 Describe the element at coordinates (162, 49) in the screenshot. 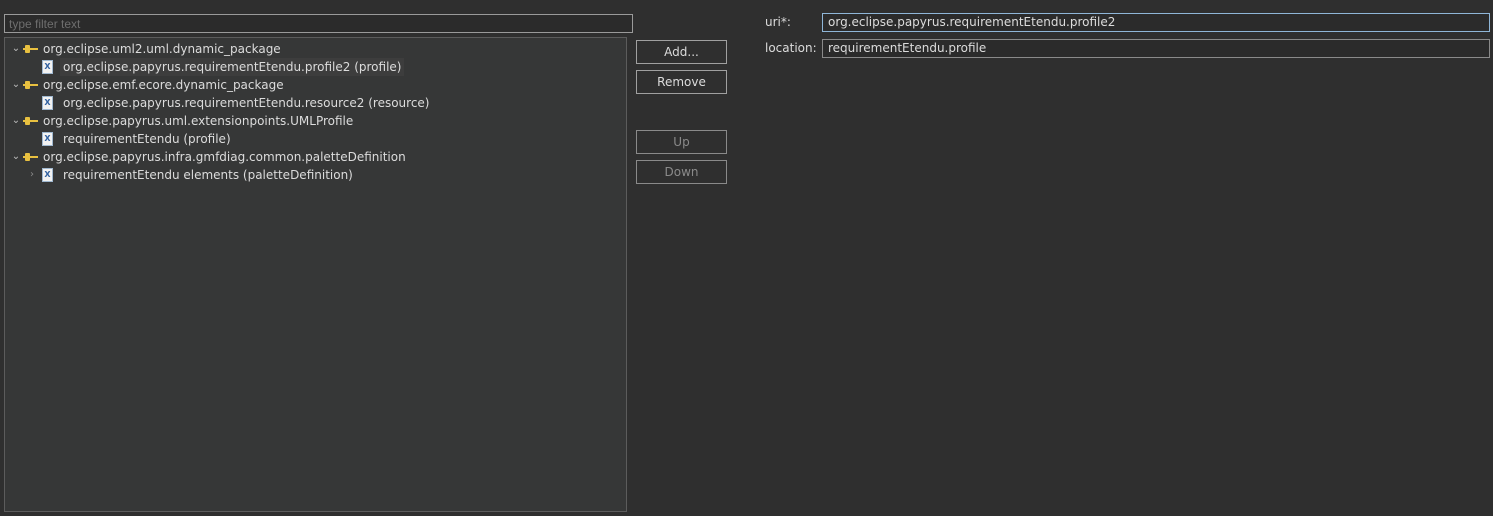

I see `tree-node-label: org.eclipse.uml2.uml.dynamic_package` at that location.